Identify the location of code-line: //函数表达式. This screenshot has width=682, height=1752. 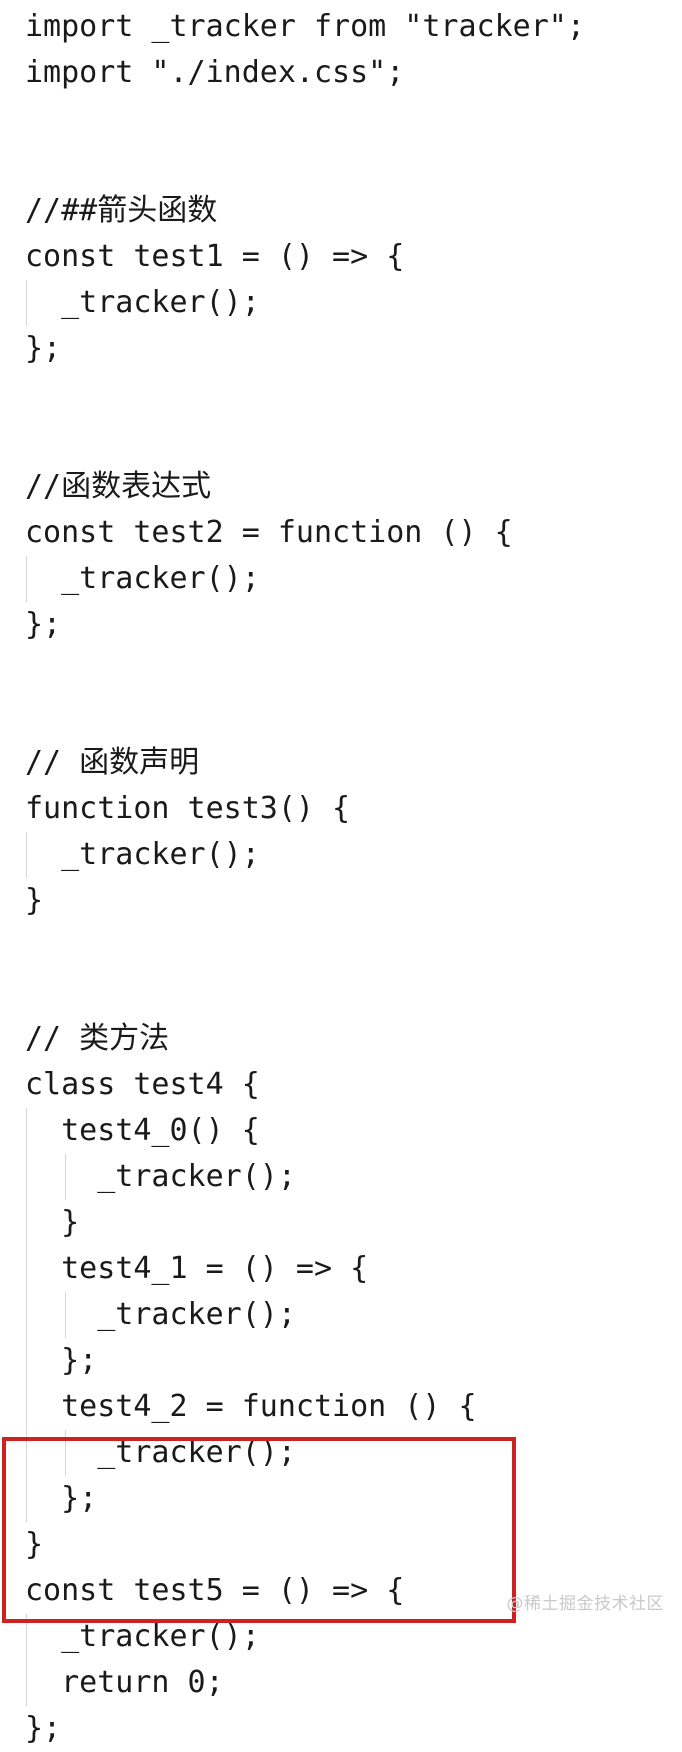
(341, 487).